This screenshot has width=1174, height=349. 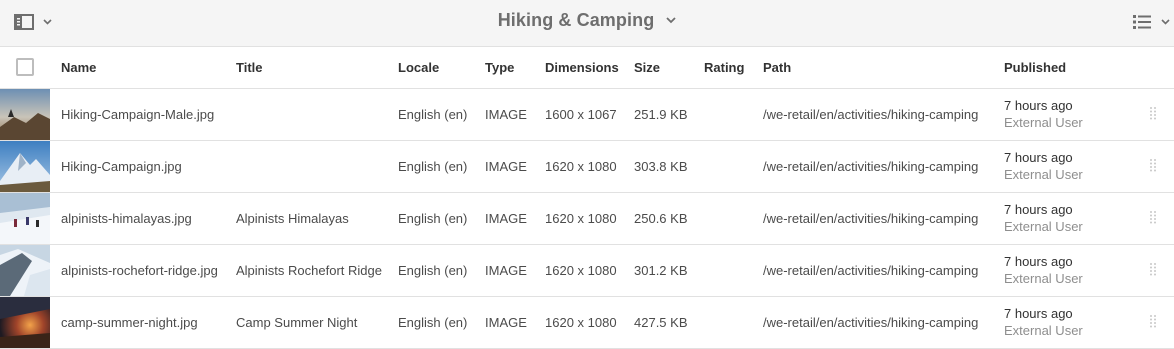 I want to click on view-switcher-button, so click(x=1151, y=22).